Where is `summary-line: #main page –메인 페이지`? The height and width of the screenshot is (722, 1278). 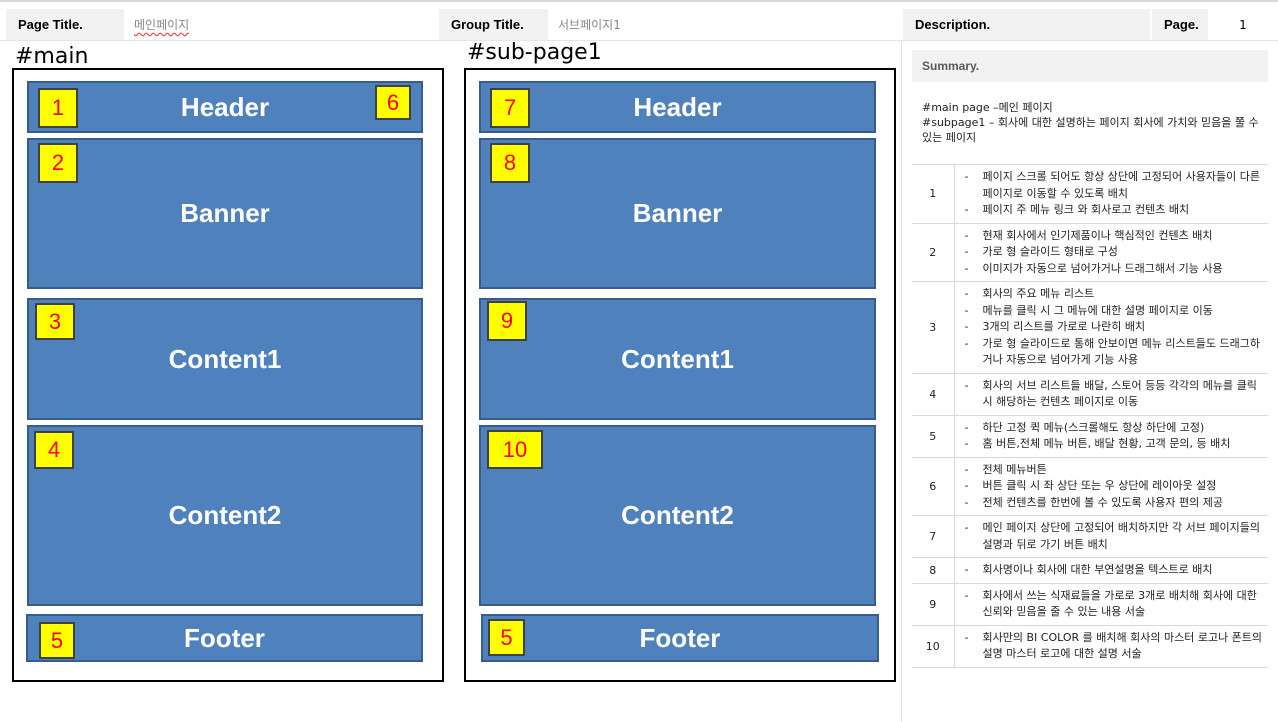
summary-line: #main page –메인 페이지 is located at coordinates (987, 107).